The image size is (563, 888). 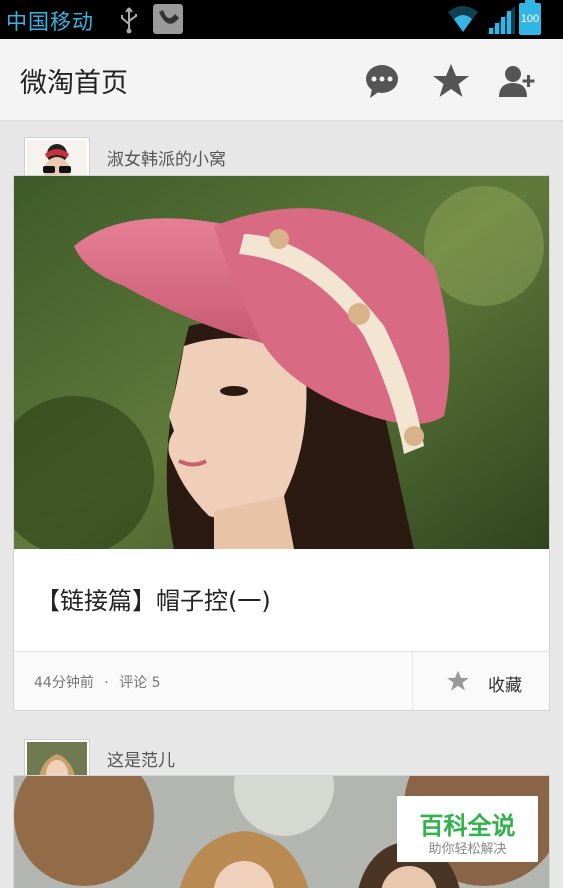 I want to click on app-notification-icon, so click(x=168, y=19).